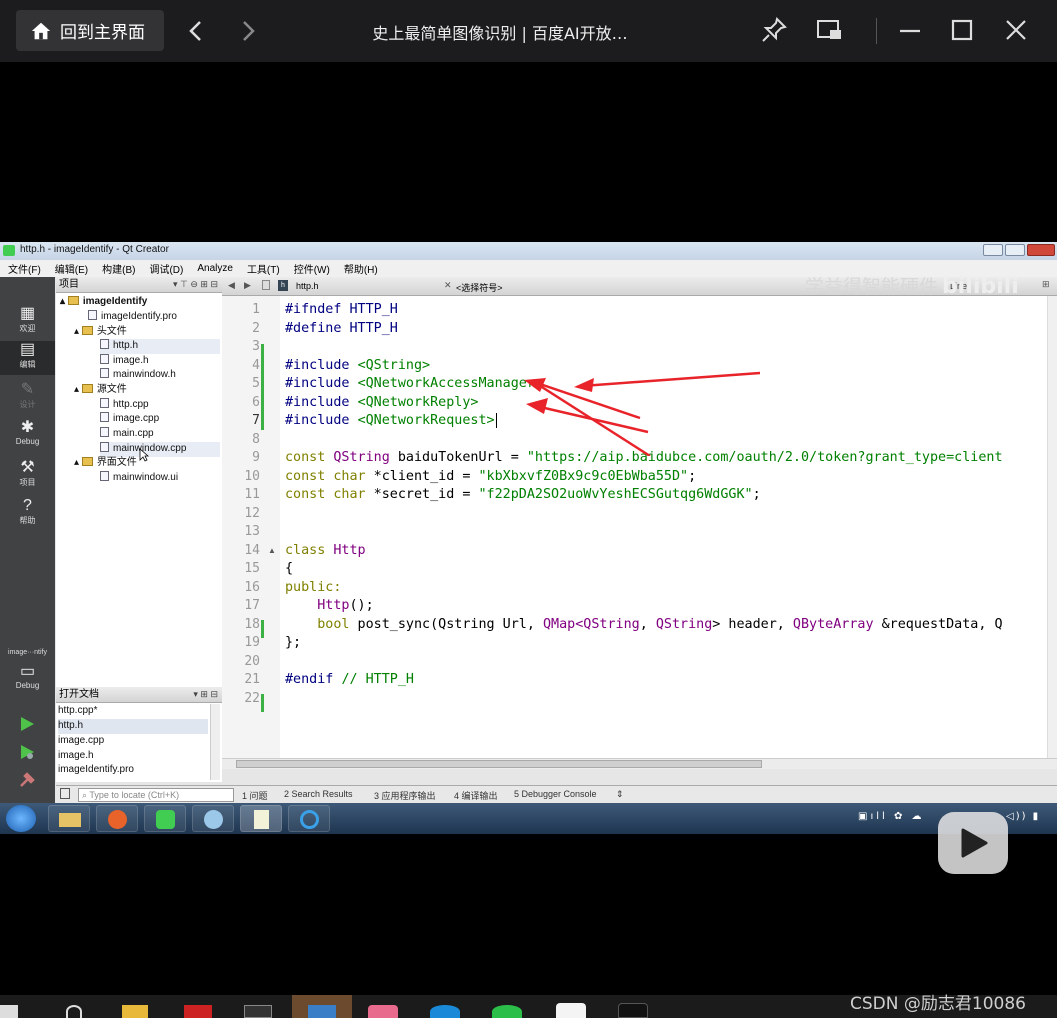 The width and height of the screenshot is (1057, 1018). I want to click on home-icon, so click(41, 30).